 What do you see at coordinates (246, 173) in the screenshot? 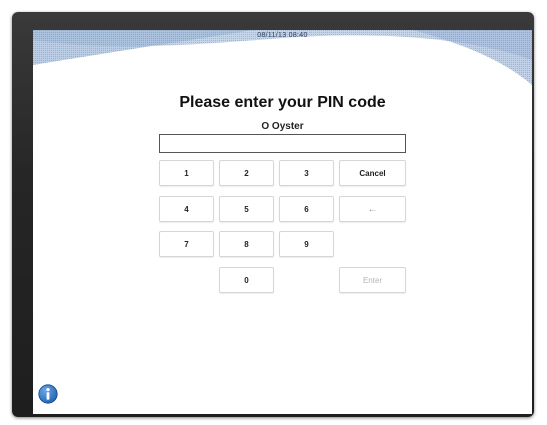
I see `key-2: 2` at bounding box center [246, 173].